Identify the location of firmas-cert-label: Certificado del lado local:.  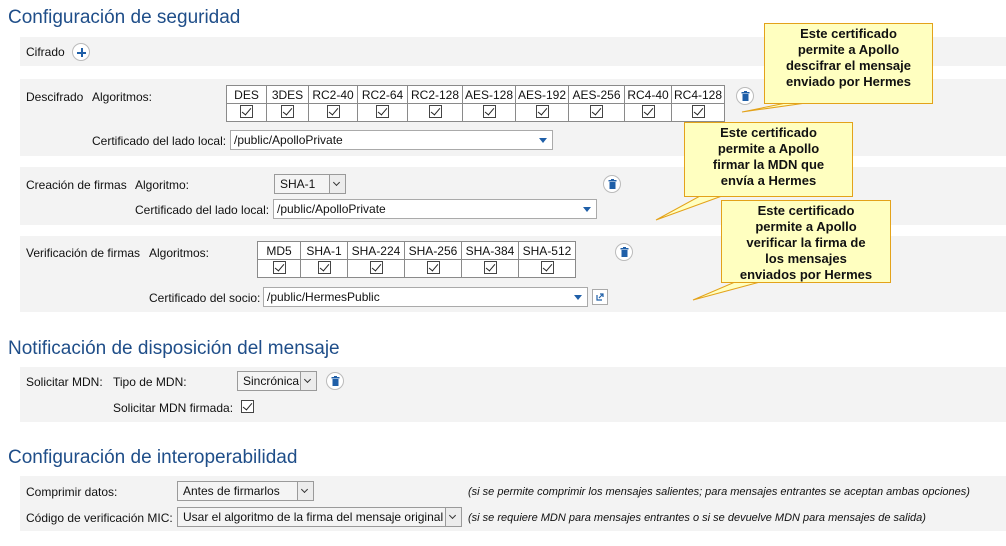
(202, 210).